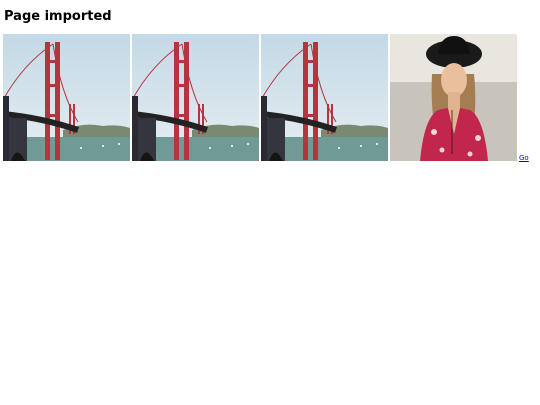 This screenshot has width=540, height=405. I want to click on go-link: Go, so click(524, 158).